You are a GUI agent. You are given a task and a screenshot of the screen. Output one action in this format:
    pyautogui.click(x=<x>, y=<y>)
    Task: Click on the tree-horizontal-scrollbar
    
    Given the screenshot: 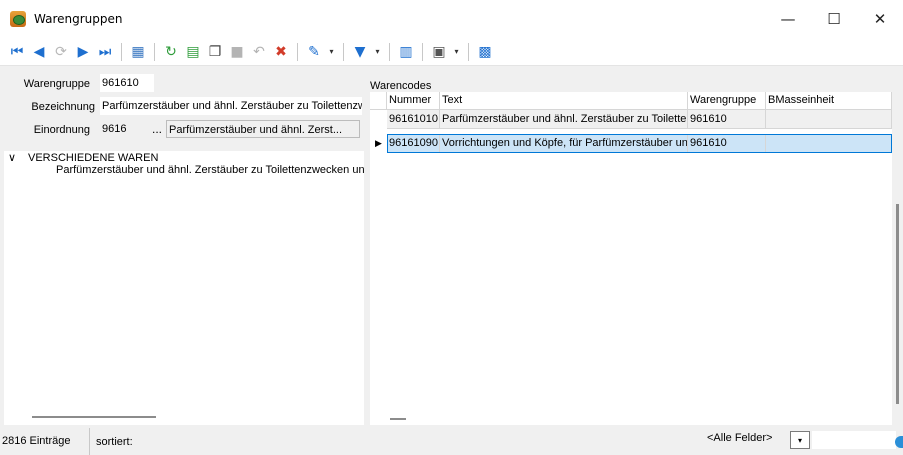 What is the action you would take?
    pyautogui.click(x=184, y=416)
    